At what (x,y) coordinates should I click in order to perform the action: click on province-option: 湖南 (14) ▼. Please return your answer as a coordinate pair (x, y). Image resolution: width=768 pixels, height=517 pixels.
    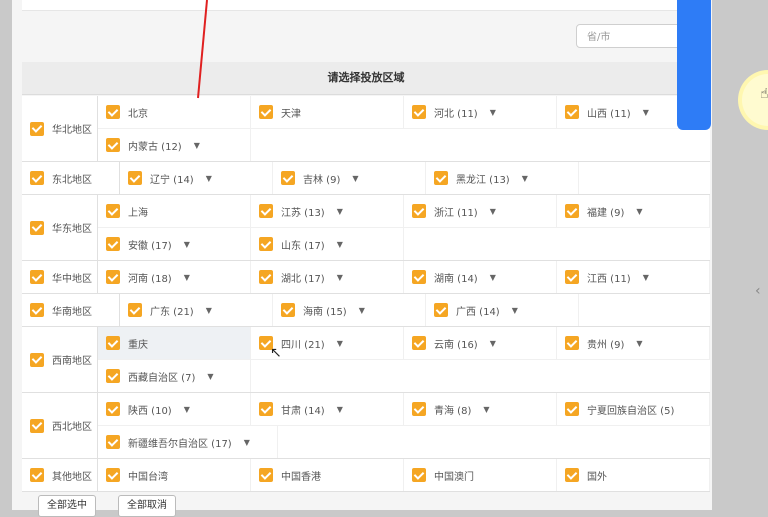
    Looking at the image, I should click on (480, 277).